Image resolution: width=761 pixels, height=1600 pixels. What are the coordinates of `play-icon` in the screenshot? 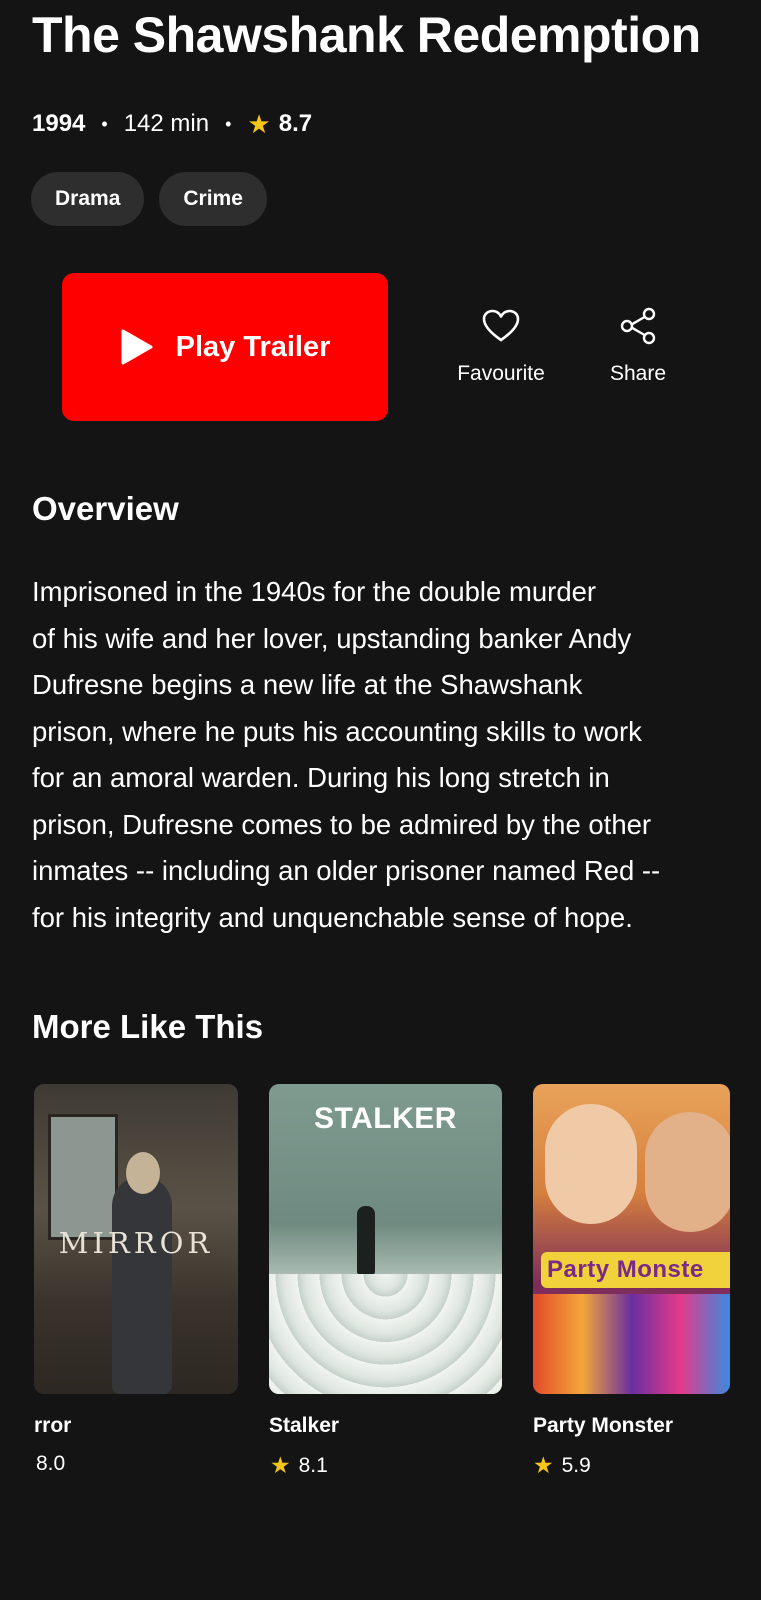 It's located at (137, 347).